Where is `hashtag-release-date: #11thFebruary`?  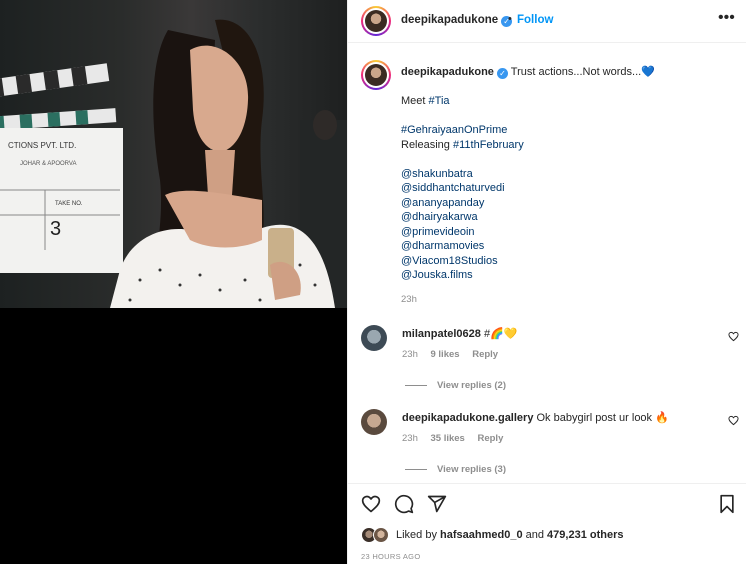 hashtag-release-date: #11thFebruary is located at coordinates (488, 145).